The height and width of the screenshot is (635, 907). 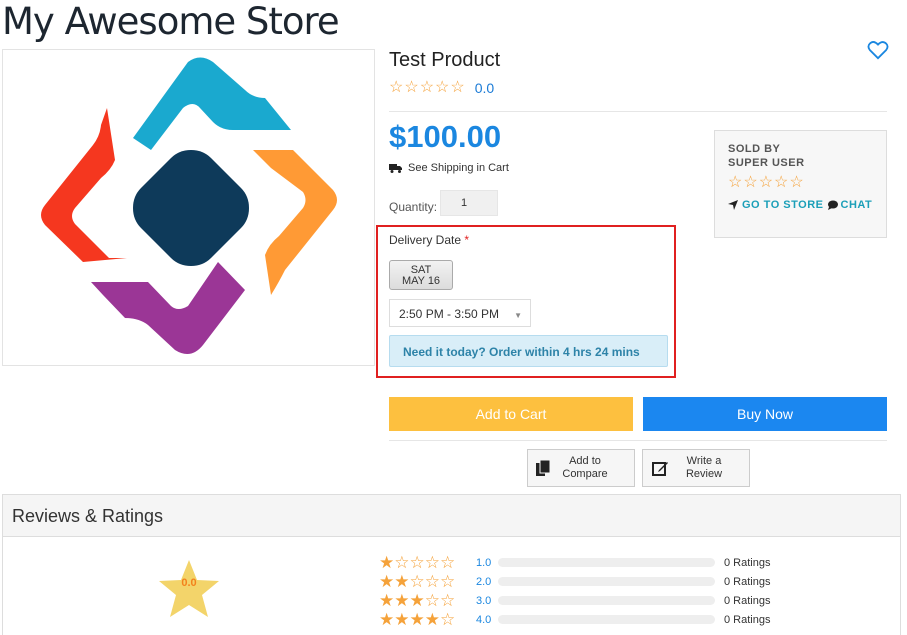 I want to click on shipping-text: See Shipping in Cart, so click(x=458, y=168).